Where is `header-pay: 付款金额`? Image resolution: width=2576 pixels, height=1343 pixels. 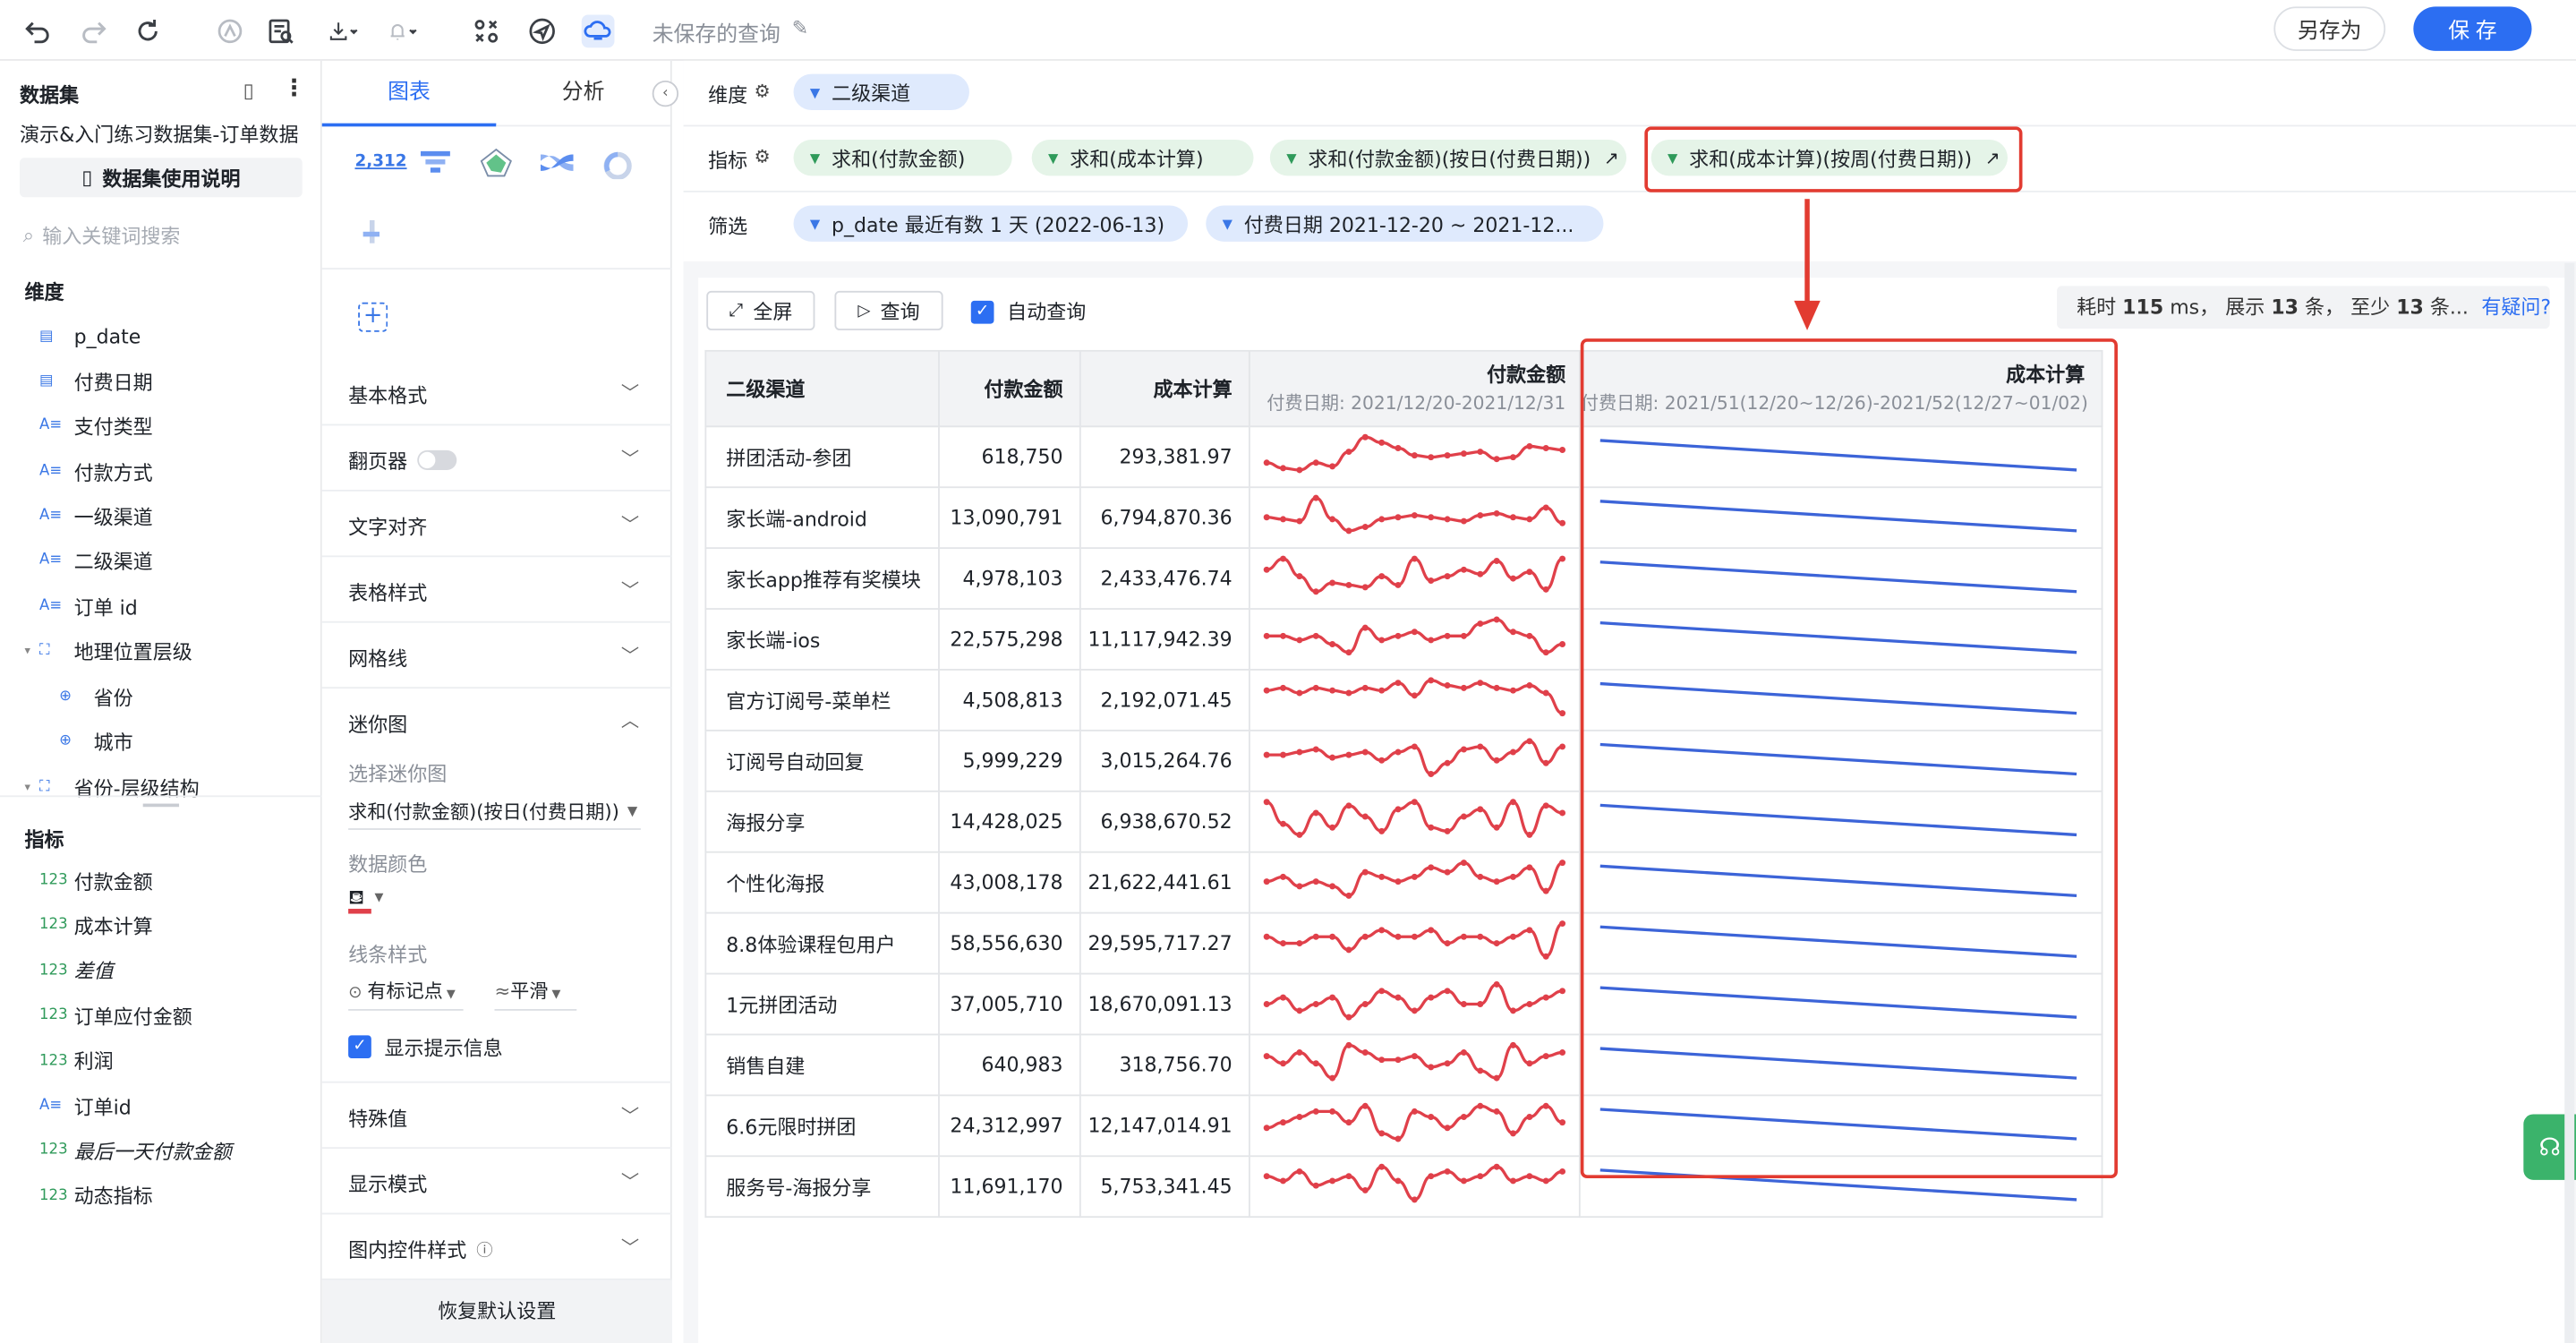 header-pay: 付款金额 is located at coordinates (1009, 388).